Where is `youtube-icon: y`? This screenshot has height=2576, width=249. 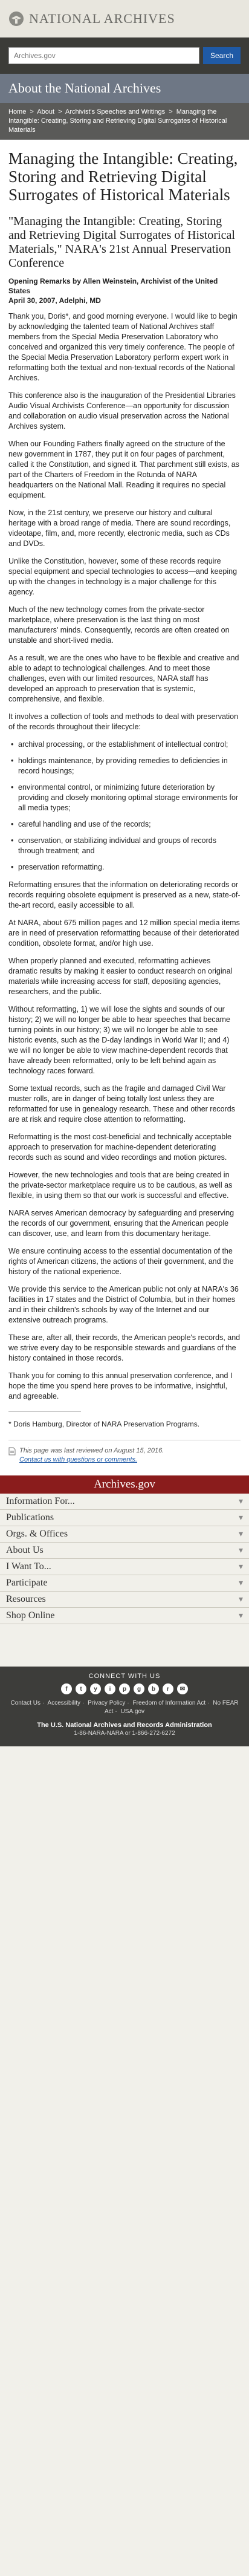
youtube-icon: y is located at coordinates (95, 1688).